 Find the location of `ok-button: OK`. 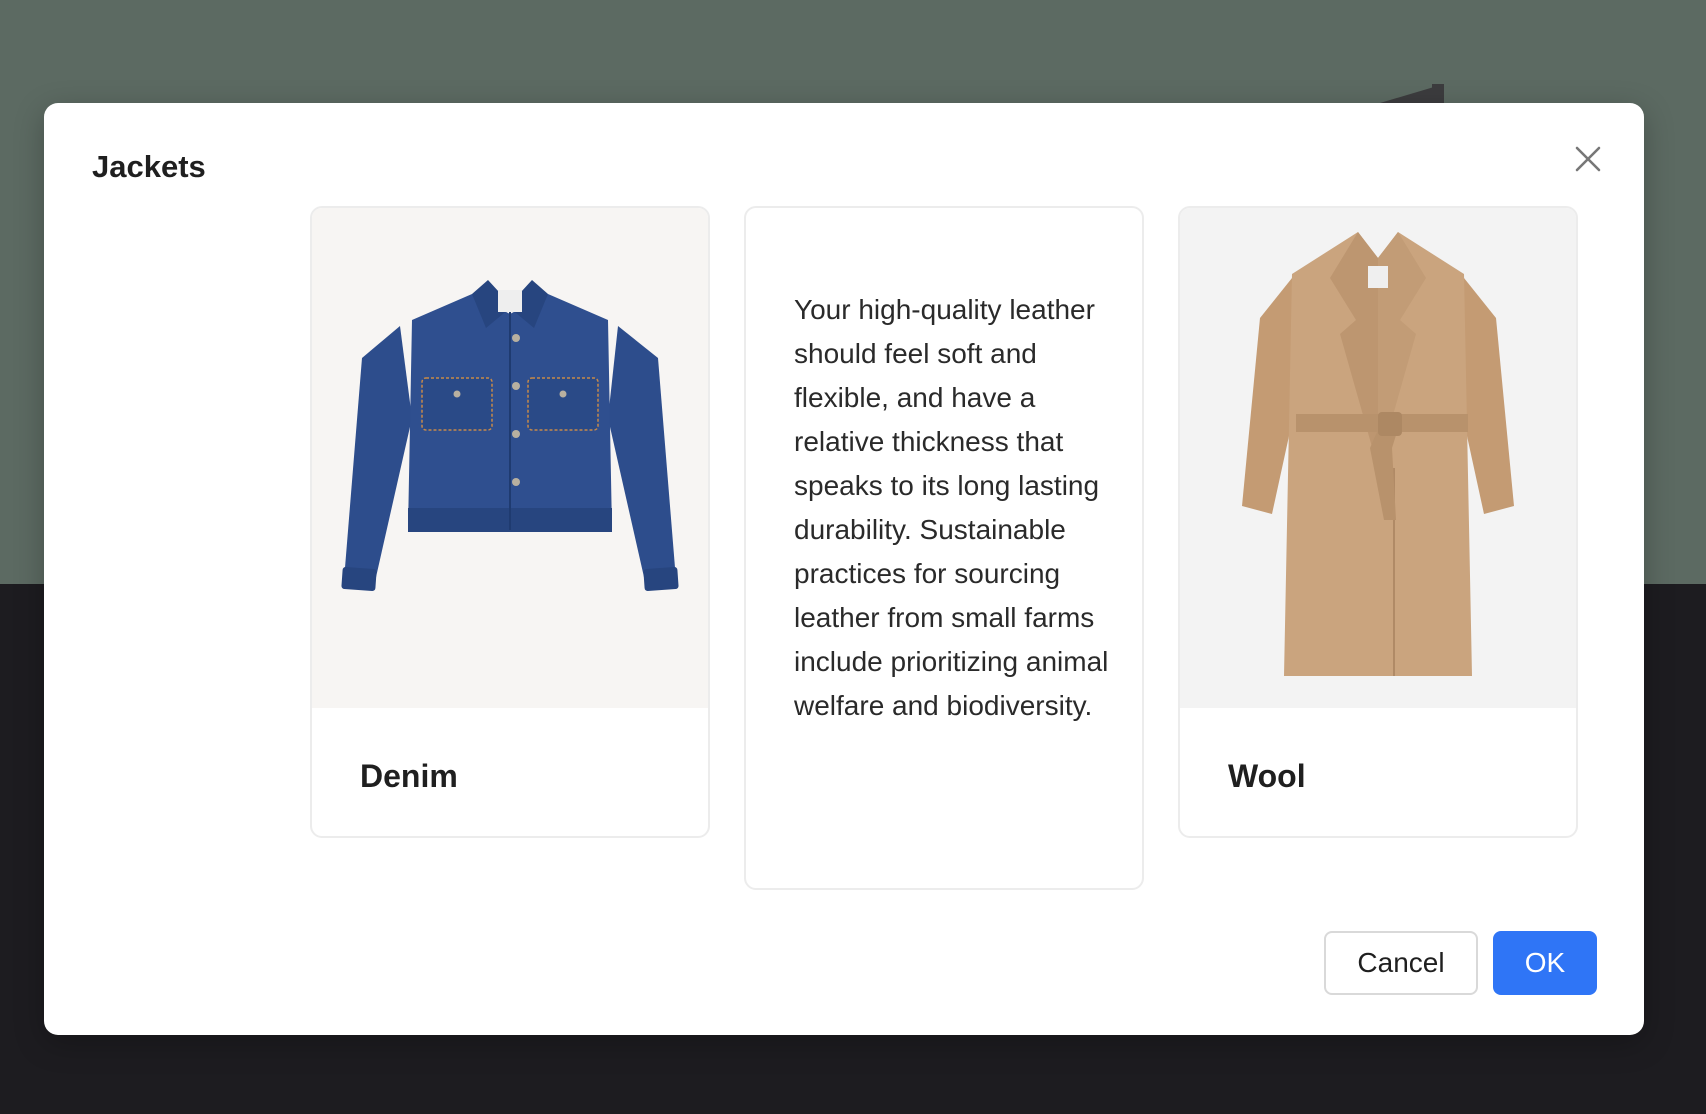

ok-button: OK is located at coordinates (1545, 963).